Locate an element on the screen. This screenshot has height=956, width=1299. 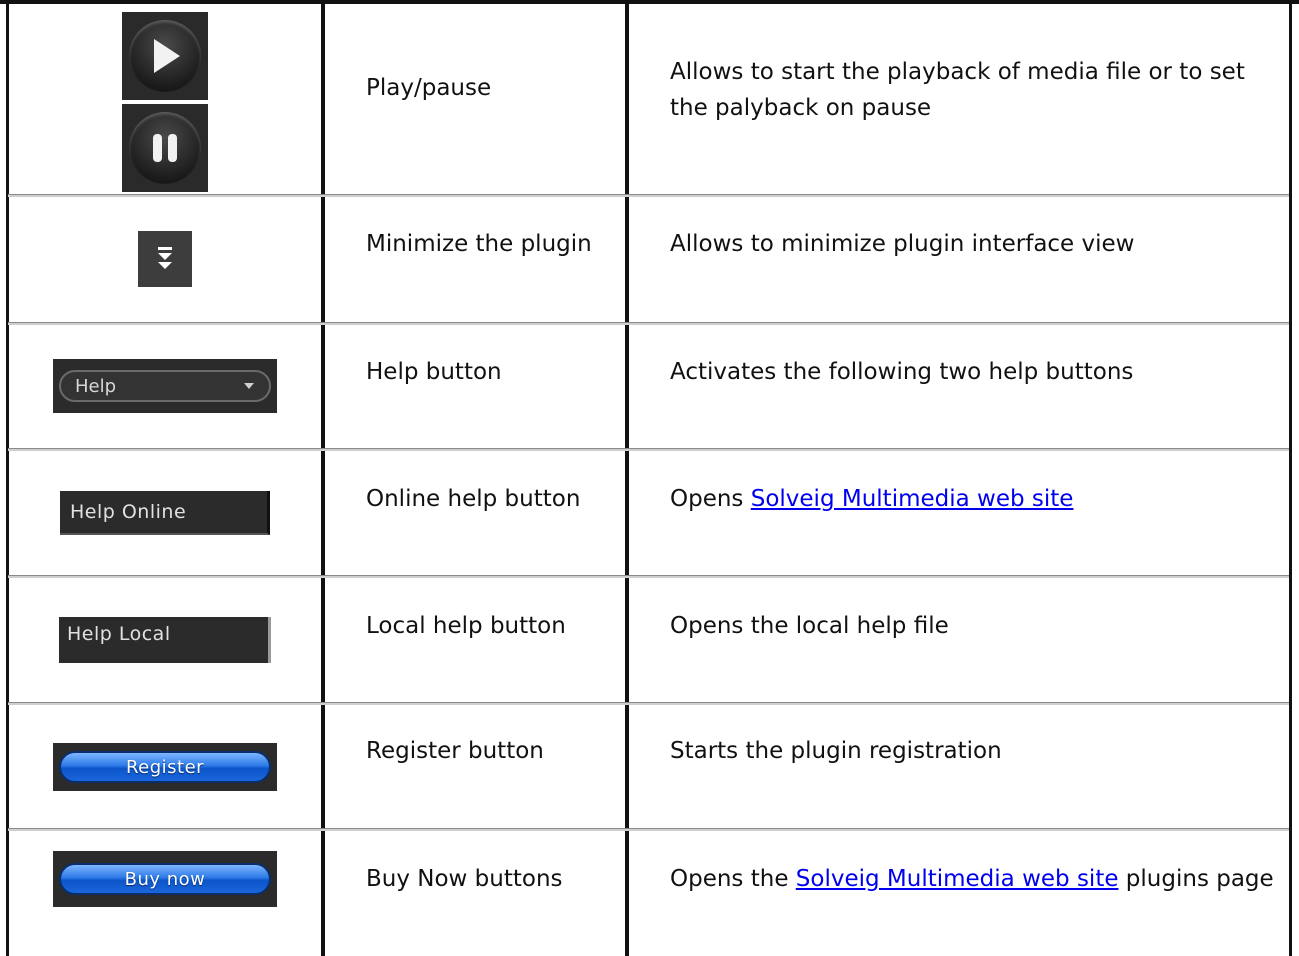
icon-cell: Help Online is located at coordinates (165, 513).